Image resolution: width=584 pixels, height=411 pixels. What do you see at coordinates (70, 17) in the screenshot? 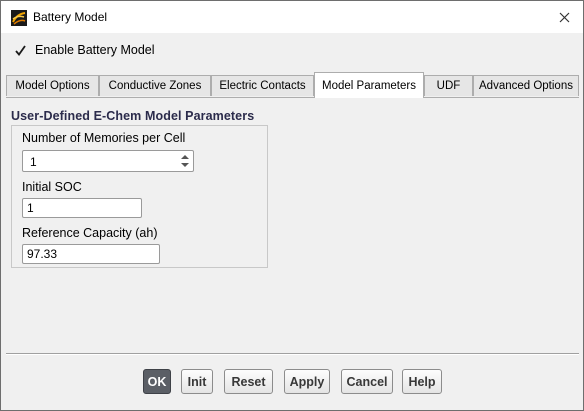
I see `window-title: Battery Model` at bounding box center [70, 17].